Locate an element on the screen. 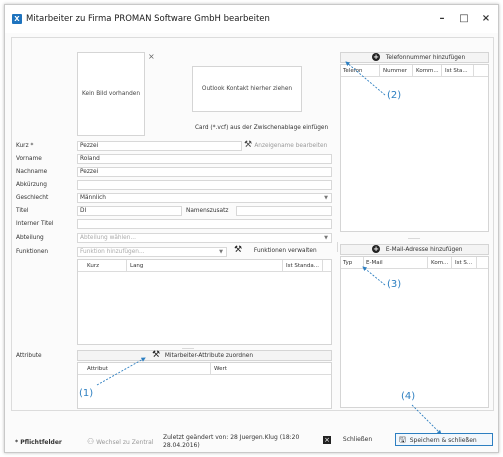 The height and width of the screenshot is (457, 503). switch-central-button: ⚇ Wechsel zu Zentral is located at coordinates (120, 441).